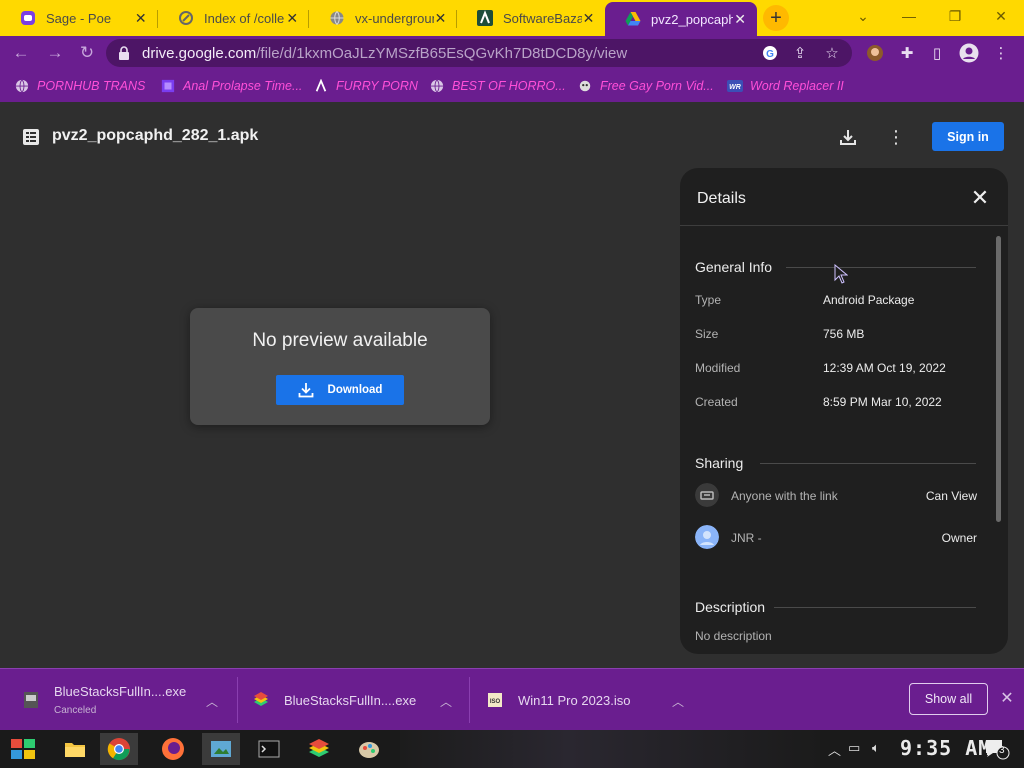 This screenshot has width=1024, height=768. Describe the element at coordinates (155, 135) in the screenshot. I see `file-name: pvz2_popcaphd_282_1.apk` at that location.